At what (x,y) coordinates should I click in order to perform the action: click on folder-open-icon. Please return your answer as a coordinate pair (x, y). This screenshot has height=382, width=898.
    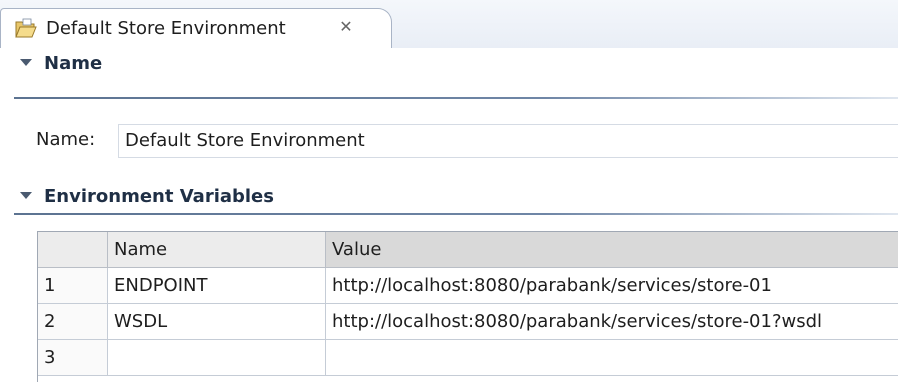
    Looking at the image, I should click on (26, 29).